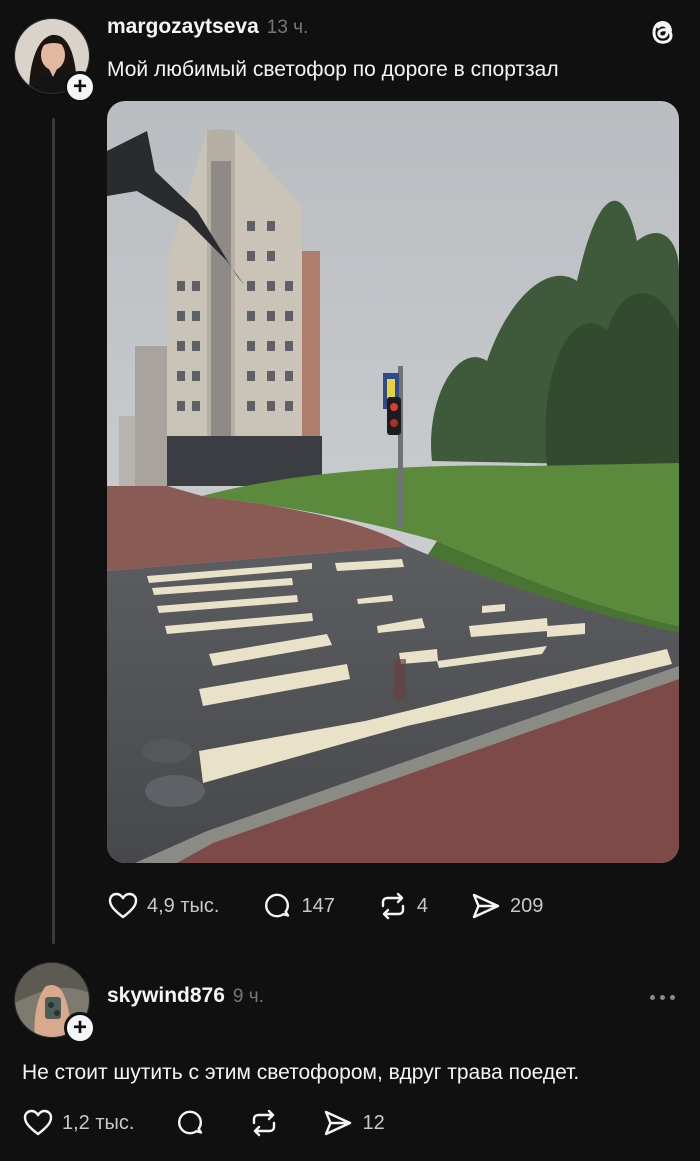 This screenshot has height=1161, width=700. I want to click on like-button: 4,9 тыс., so click(163, 906).